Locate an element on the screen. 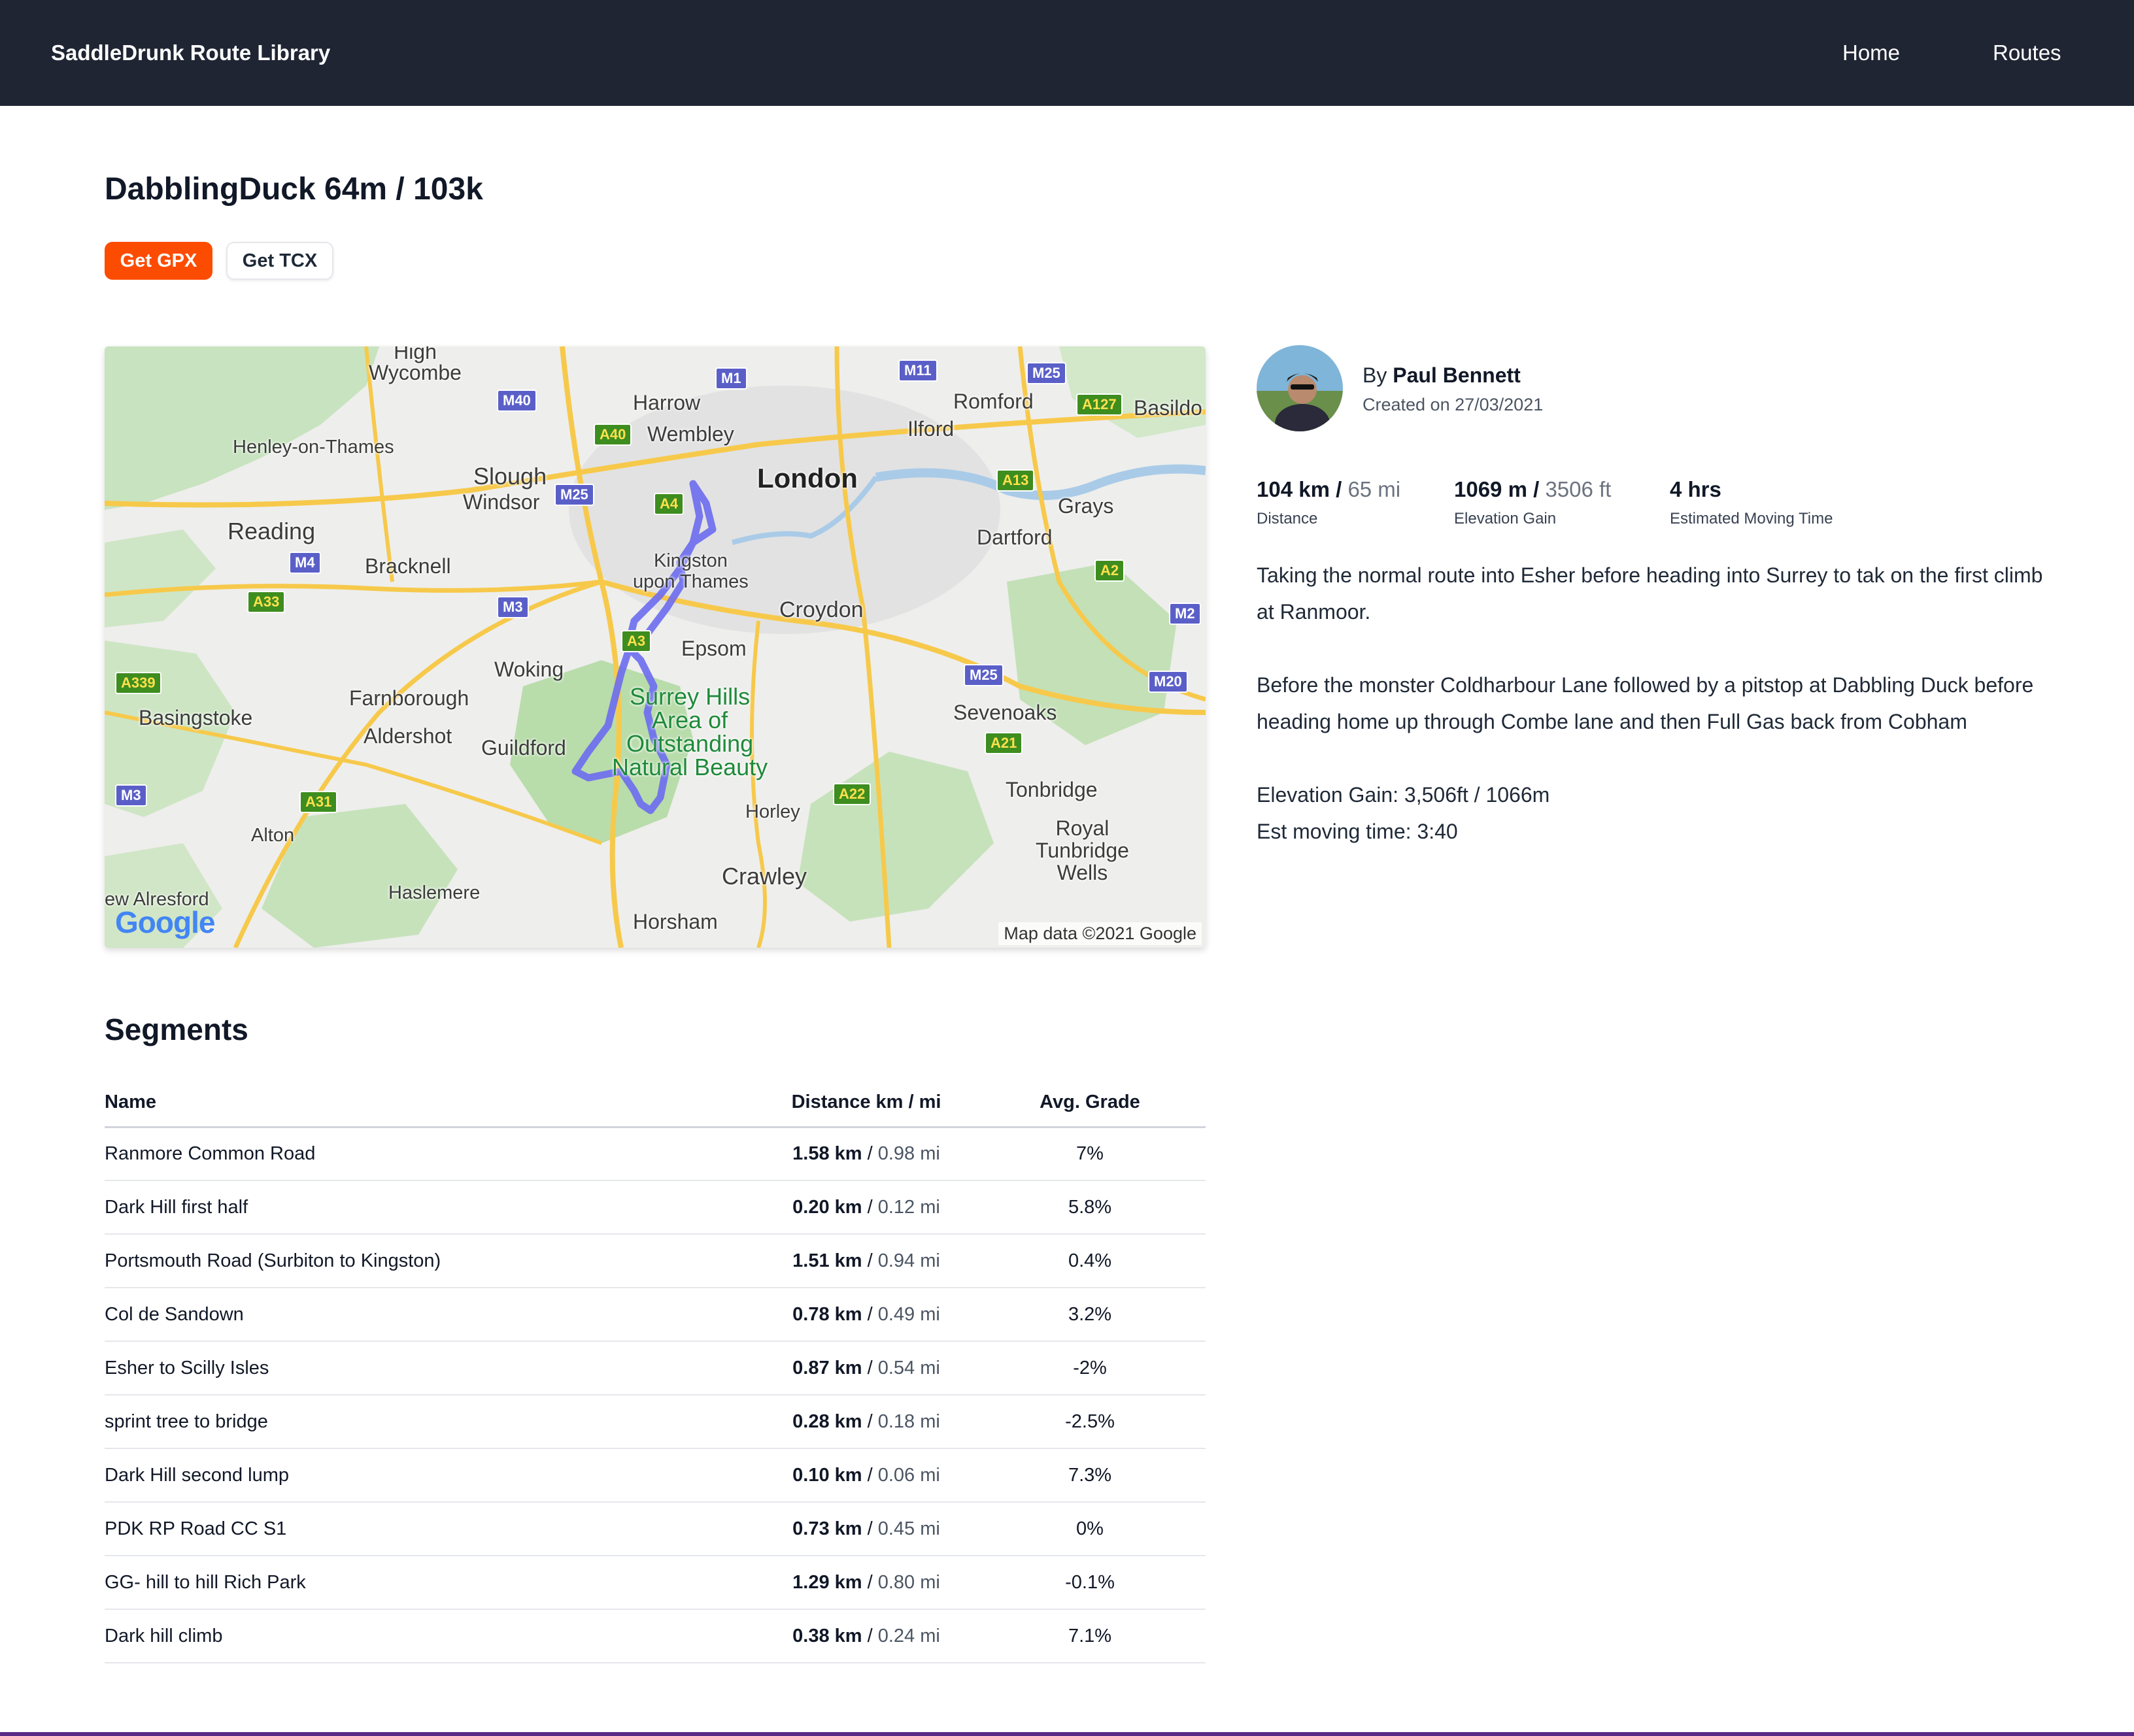 The height and width of the screenshot is (1736, 2134). map-attribution: Map data ©2021 Google is located at coordinates (1100, 933).